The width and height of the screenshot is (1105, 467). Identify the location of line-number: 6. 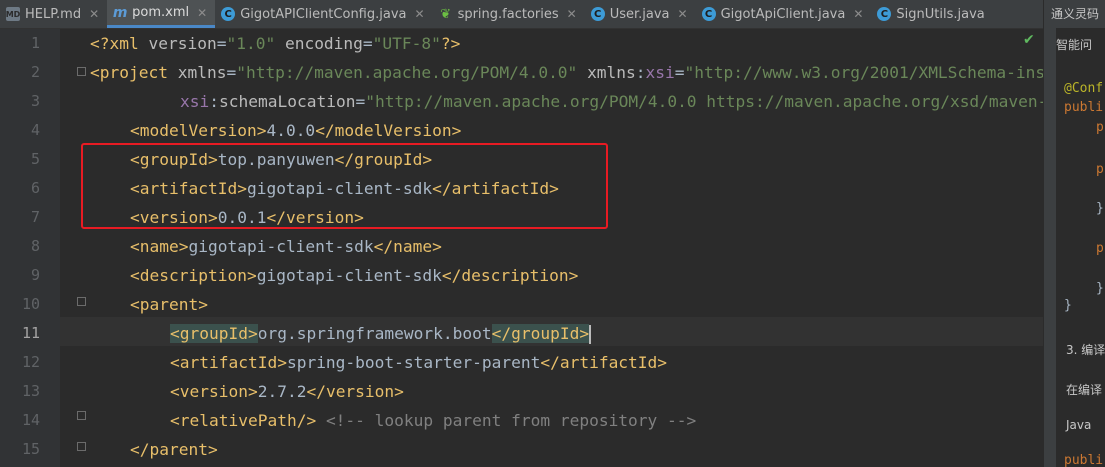
(35, 188).